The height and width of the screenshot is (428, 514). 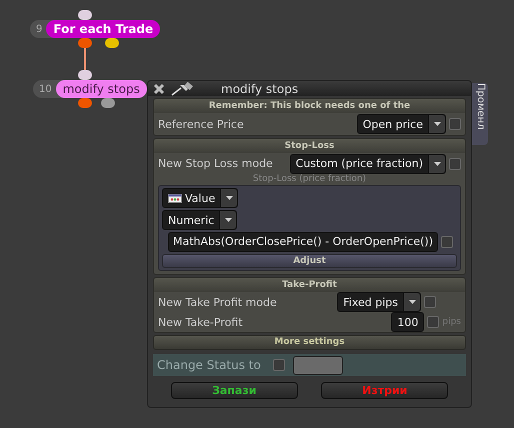 I want to click on sub-label: Stop-Loss (price fraction), so click(x=310, y=179).